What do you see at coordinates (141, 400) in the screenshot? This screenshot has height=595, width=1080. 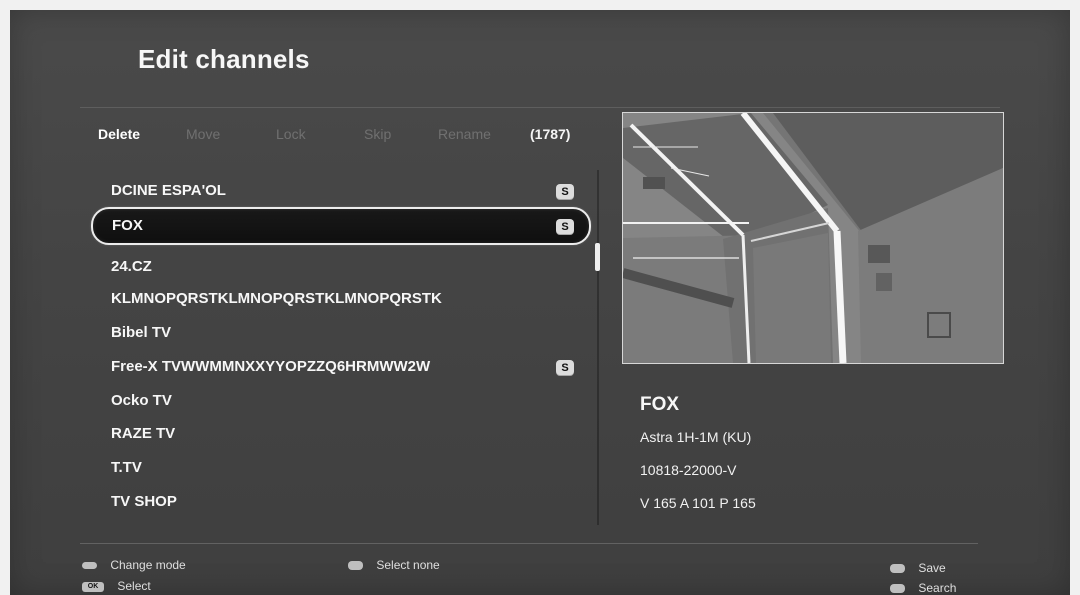 I see `channel-name: Ocko TV` at bounding box center [141, 400].